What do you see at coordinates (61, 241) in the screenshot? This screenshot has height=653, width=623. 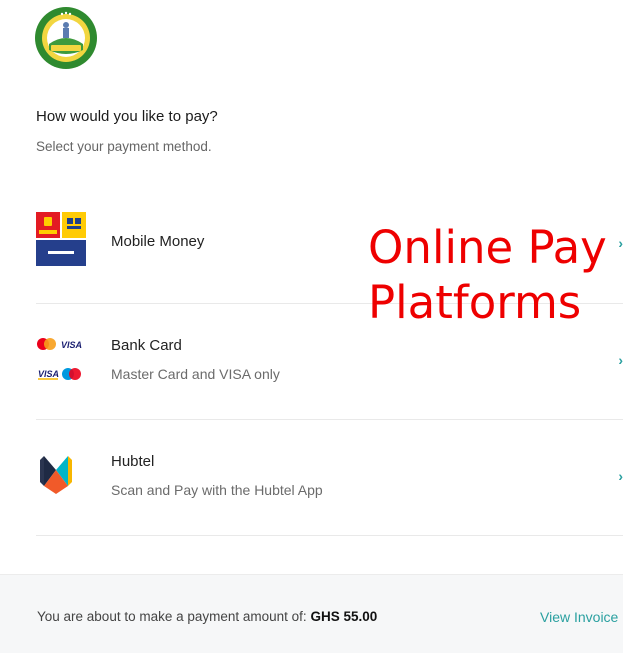 I see `mobile-money-icon` at bounding box center [61, 241].